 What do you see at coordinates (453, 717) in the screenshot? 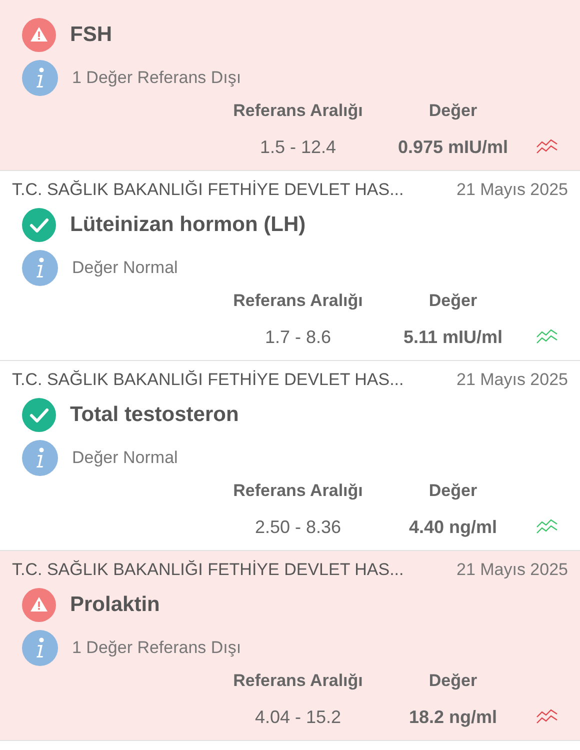
I see `result-value: 18.2 ng/ml` at bounding box center [453, 717].